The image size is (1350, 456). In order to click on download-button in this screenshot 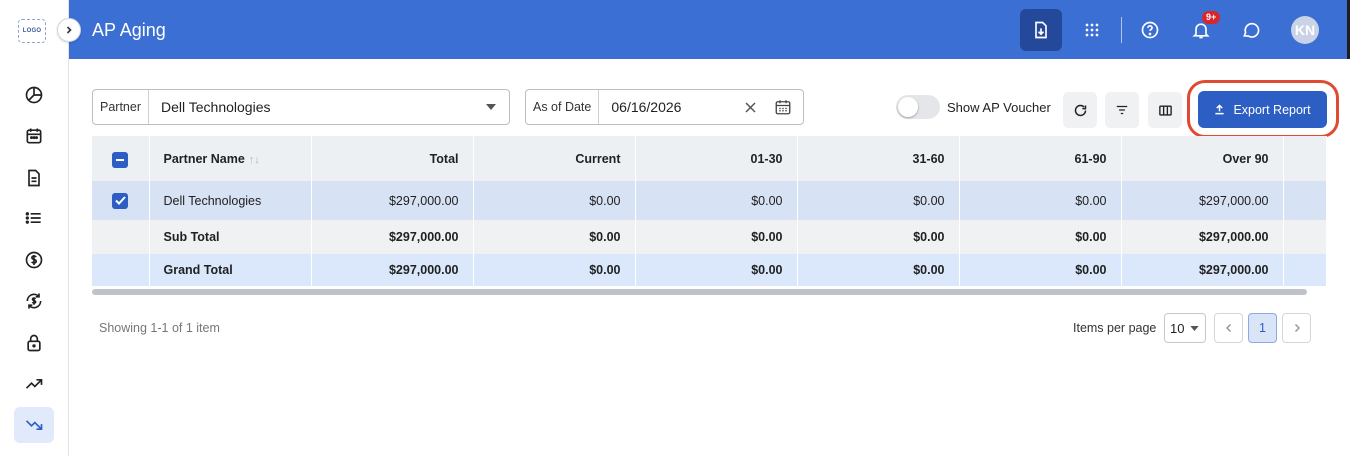, I will do `click(1041, 30)`.